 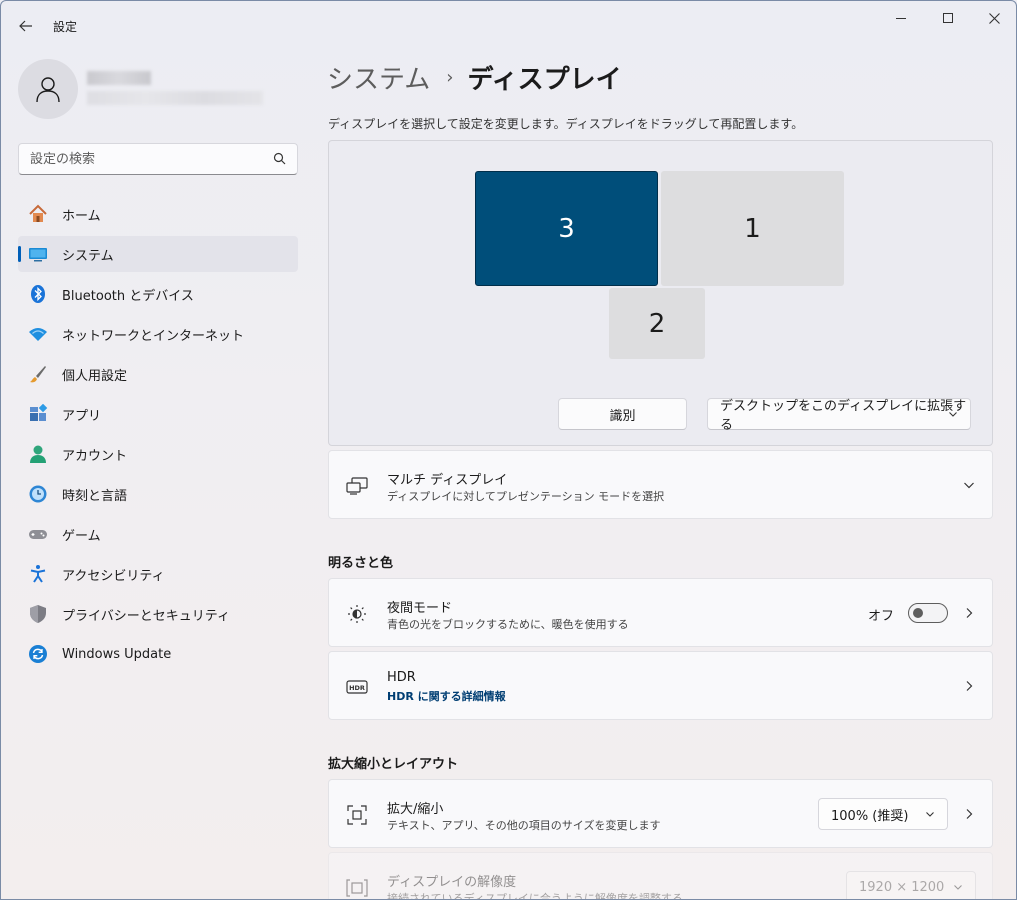 I want to click on app-title: 設定, so click(x=65, y=27).